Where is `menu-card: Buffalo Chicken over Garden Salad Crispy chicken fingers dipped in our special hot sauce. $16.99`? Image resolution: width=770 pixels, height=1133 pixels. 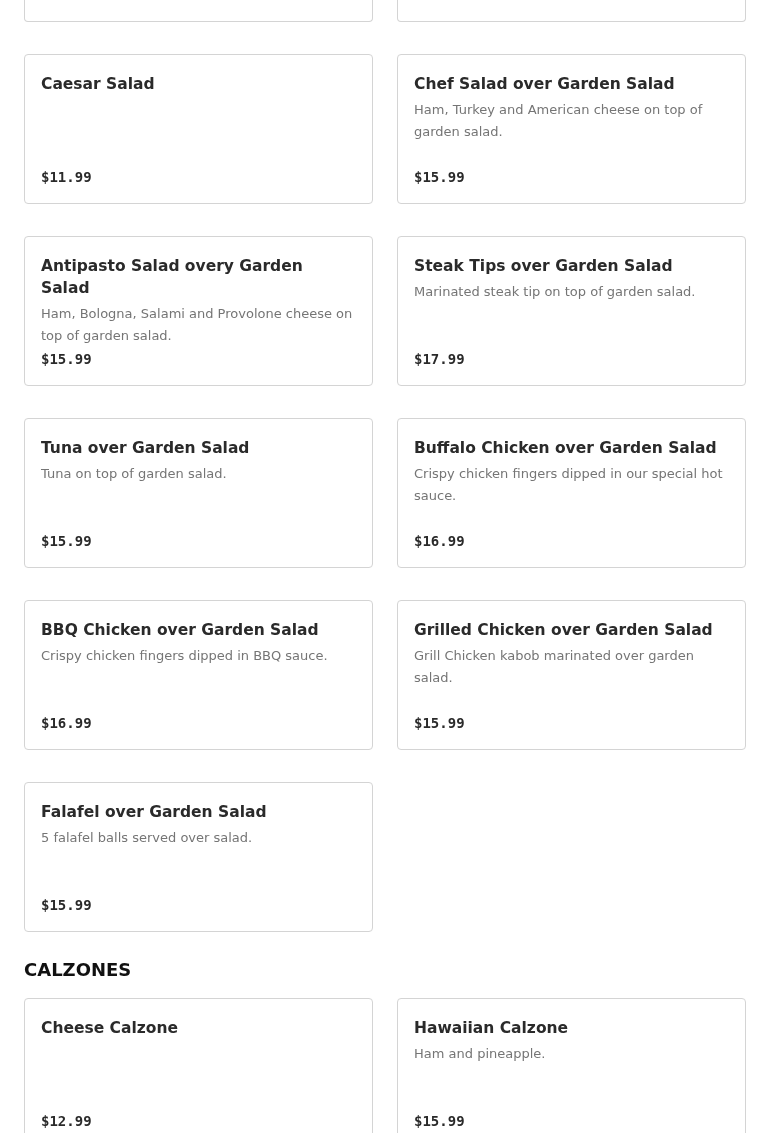
menu-card: Buffalo Chicken over Garden Salad Crispy chicken fingers dipped in our special hot sauce. $16.99 is located at coordinates (571, 493).